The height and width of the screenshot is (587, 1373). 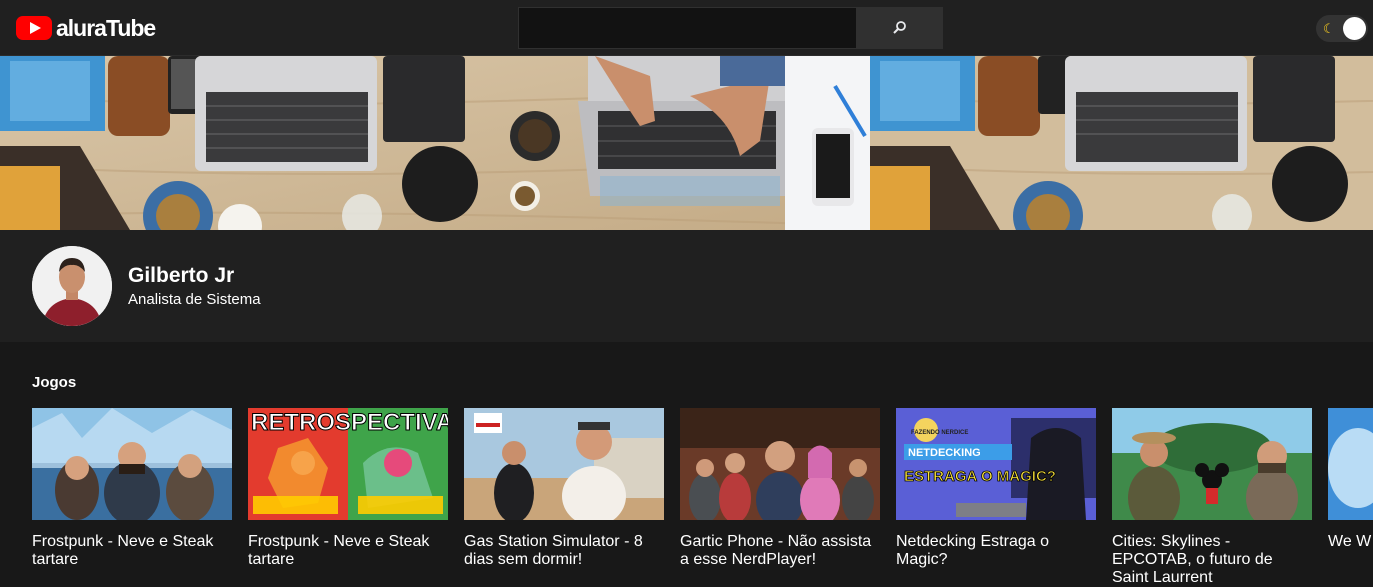 I want to click on search-input, so click(x=687, y=28).